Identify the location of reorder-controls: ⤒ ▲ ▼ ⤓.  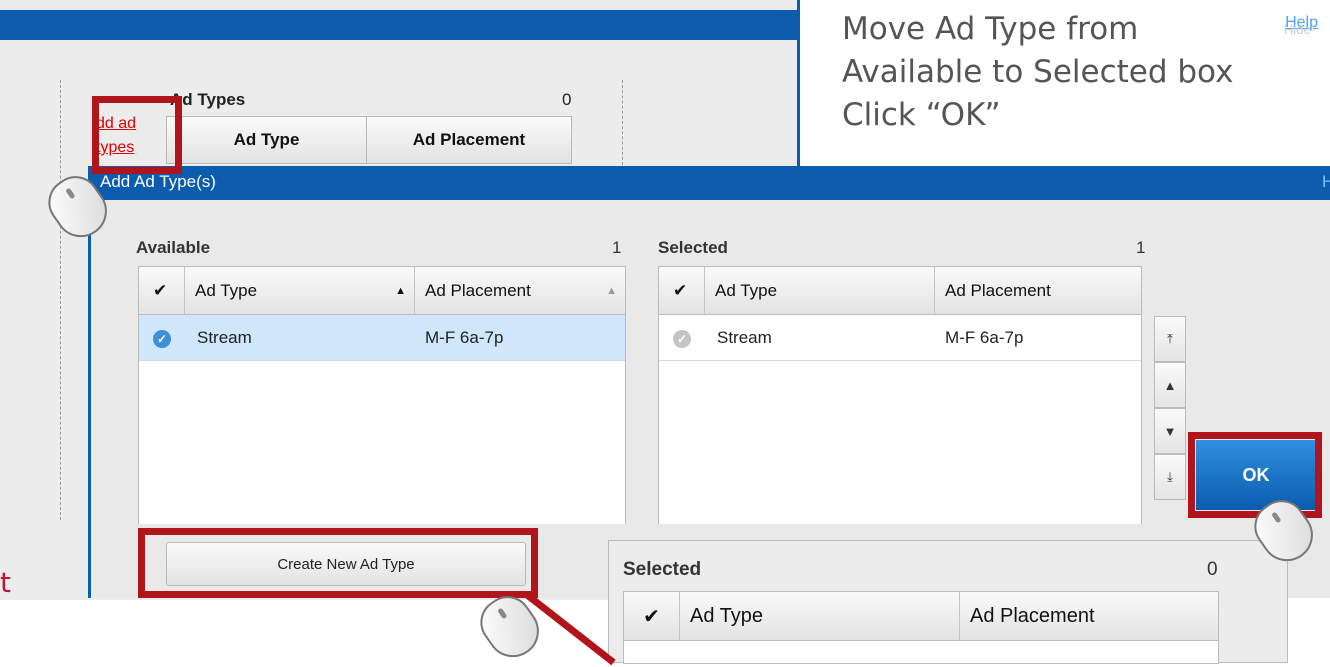
(1170, 408).